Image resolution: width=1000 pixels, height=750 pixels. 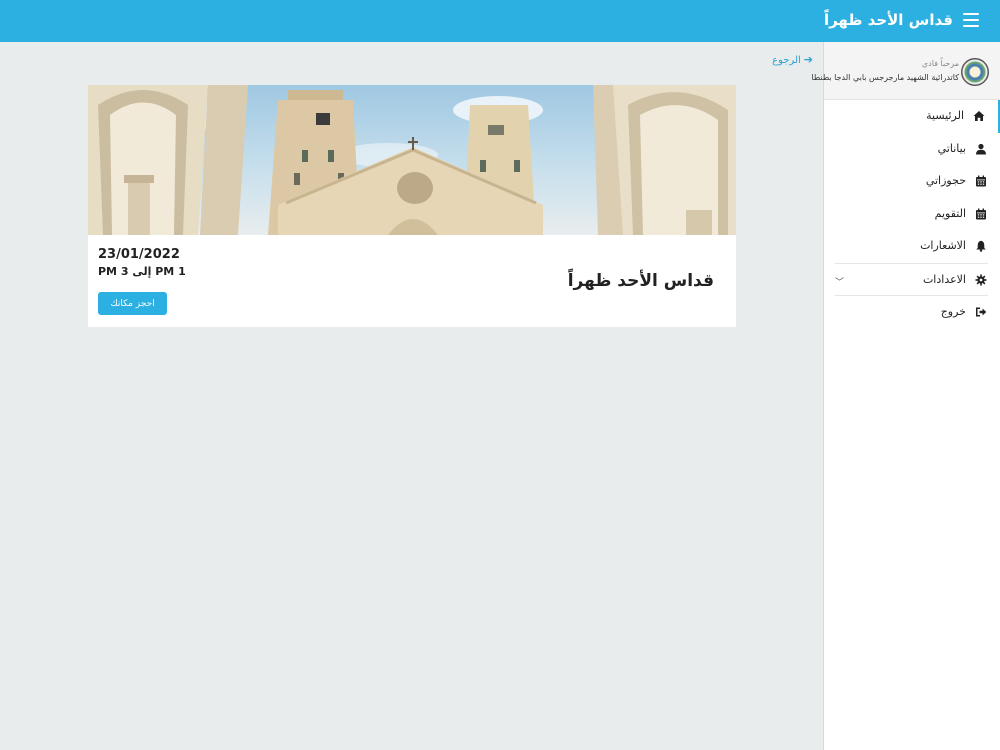 I want to click on sidebar-item-label: التقويم, so click(x=950, y=213).